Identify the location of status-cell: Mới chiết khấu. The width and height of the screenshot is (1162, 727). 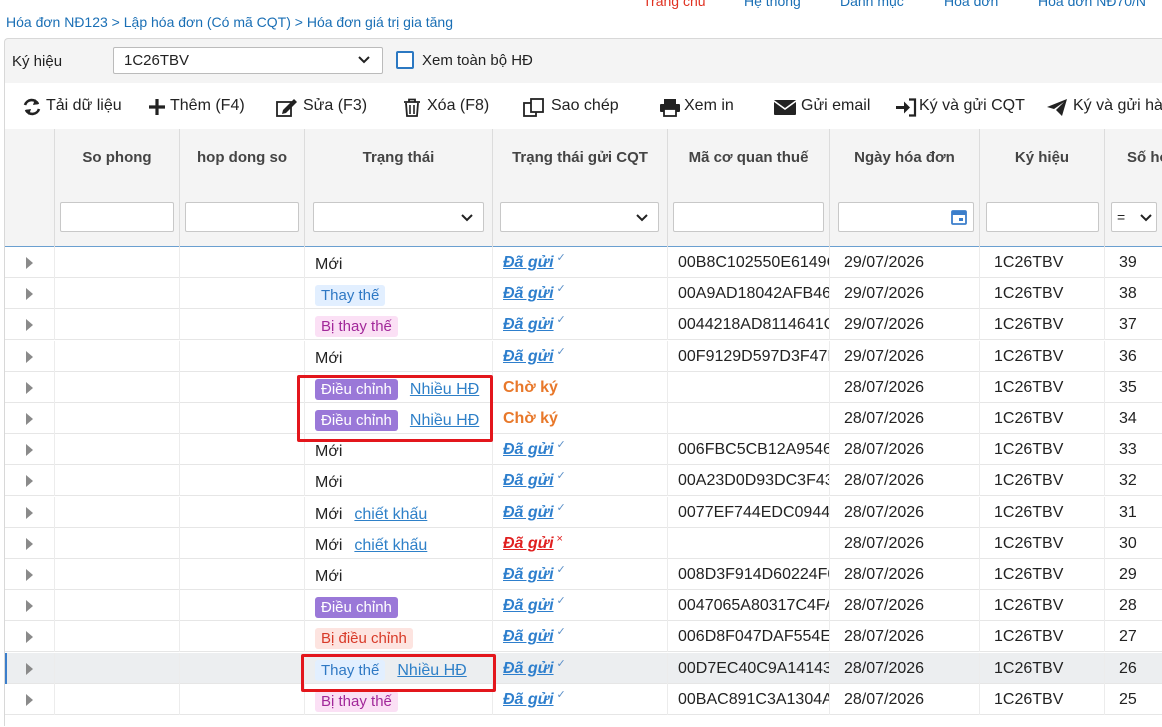
(398, 512).